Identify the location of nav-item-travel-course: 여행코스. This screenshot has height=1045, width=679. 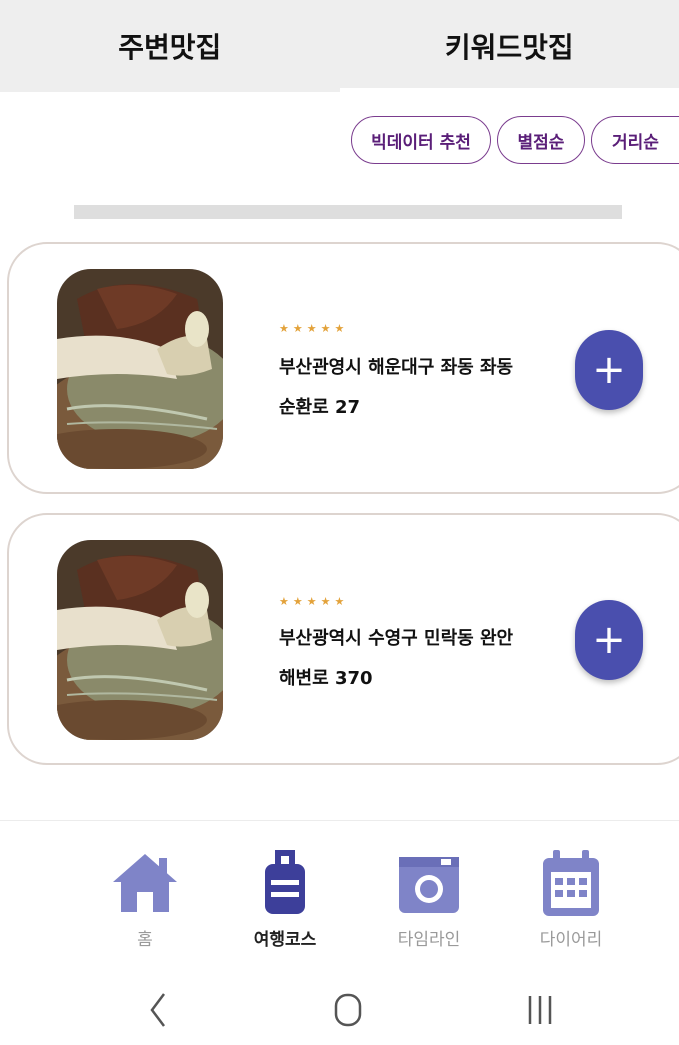
(285, 896).